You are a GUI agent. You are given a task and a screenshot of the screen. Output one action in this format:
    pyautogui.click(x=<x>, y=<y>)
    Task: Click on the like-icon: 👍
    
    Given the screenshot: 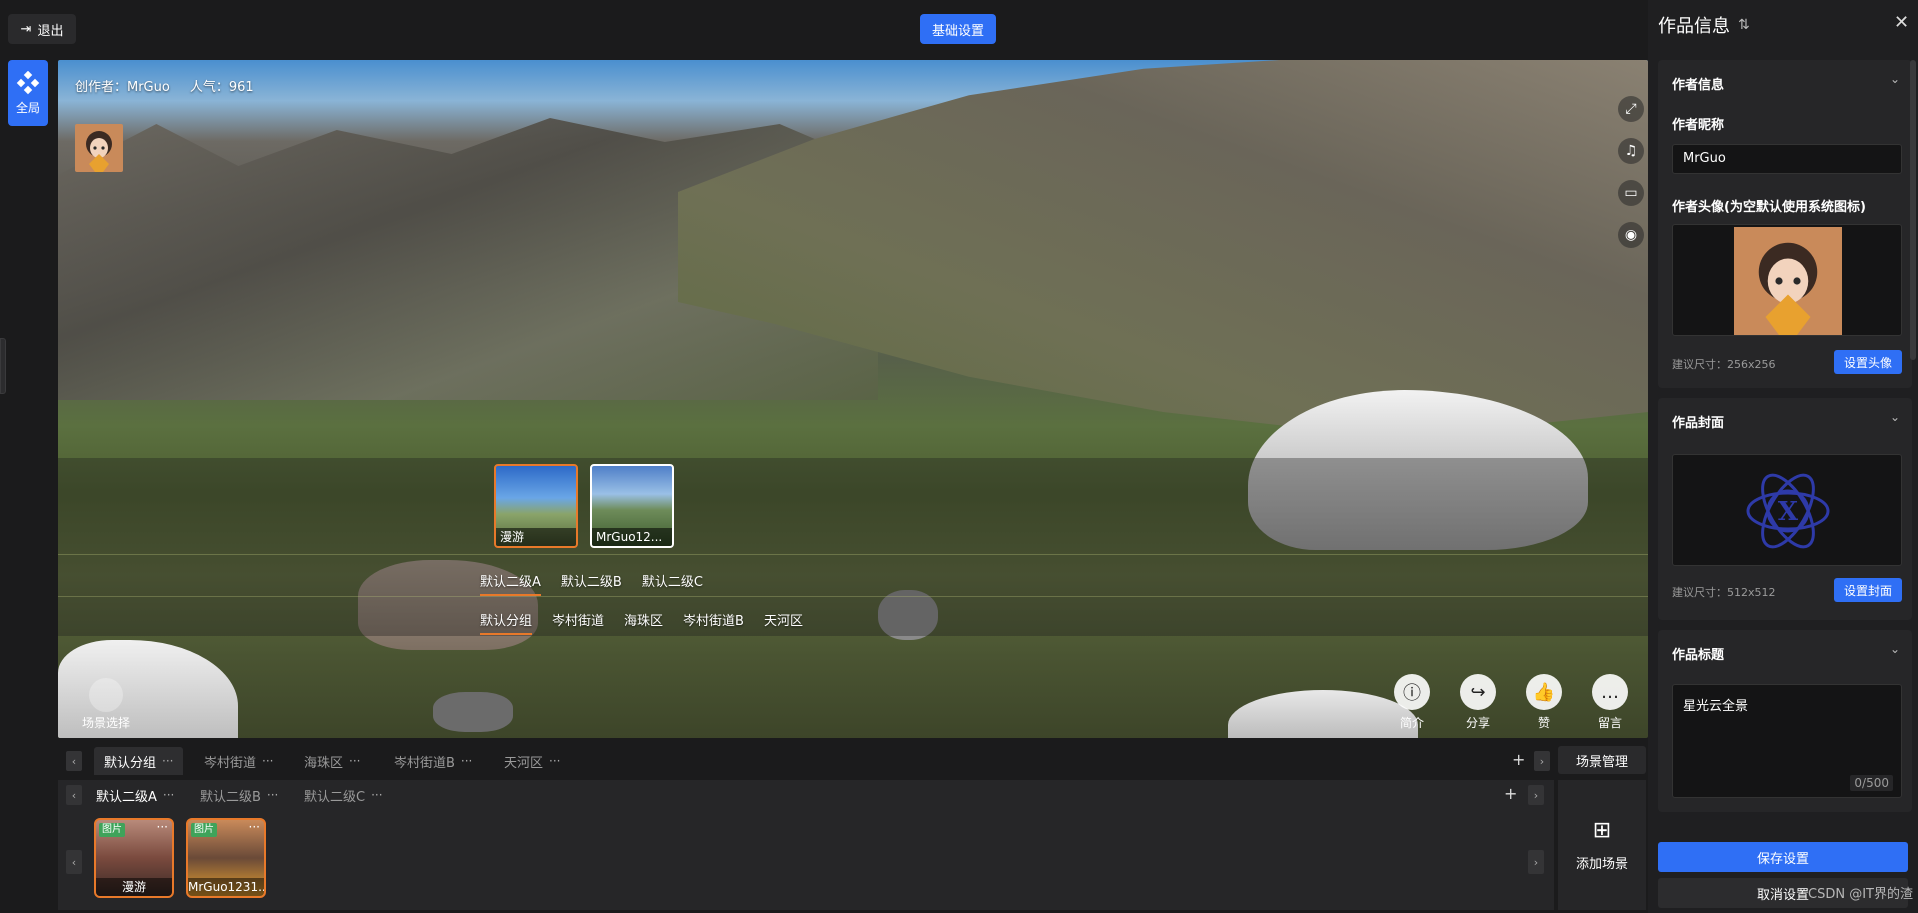 What is the action you would take?
    pyautogui.click(x=1544, y=692)
    